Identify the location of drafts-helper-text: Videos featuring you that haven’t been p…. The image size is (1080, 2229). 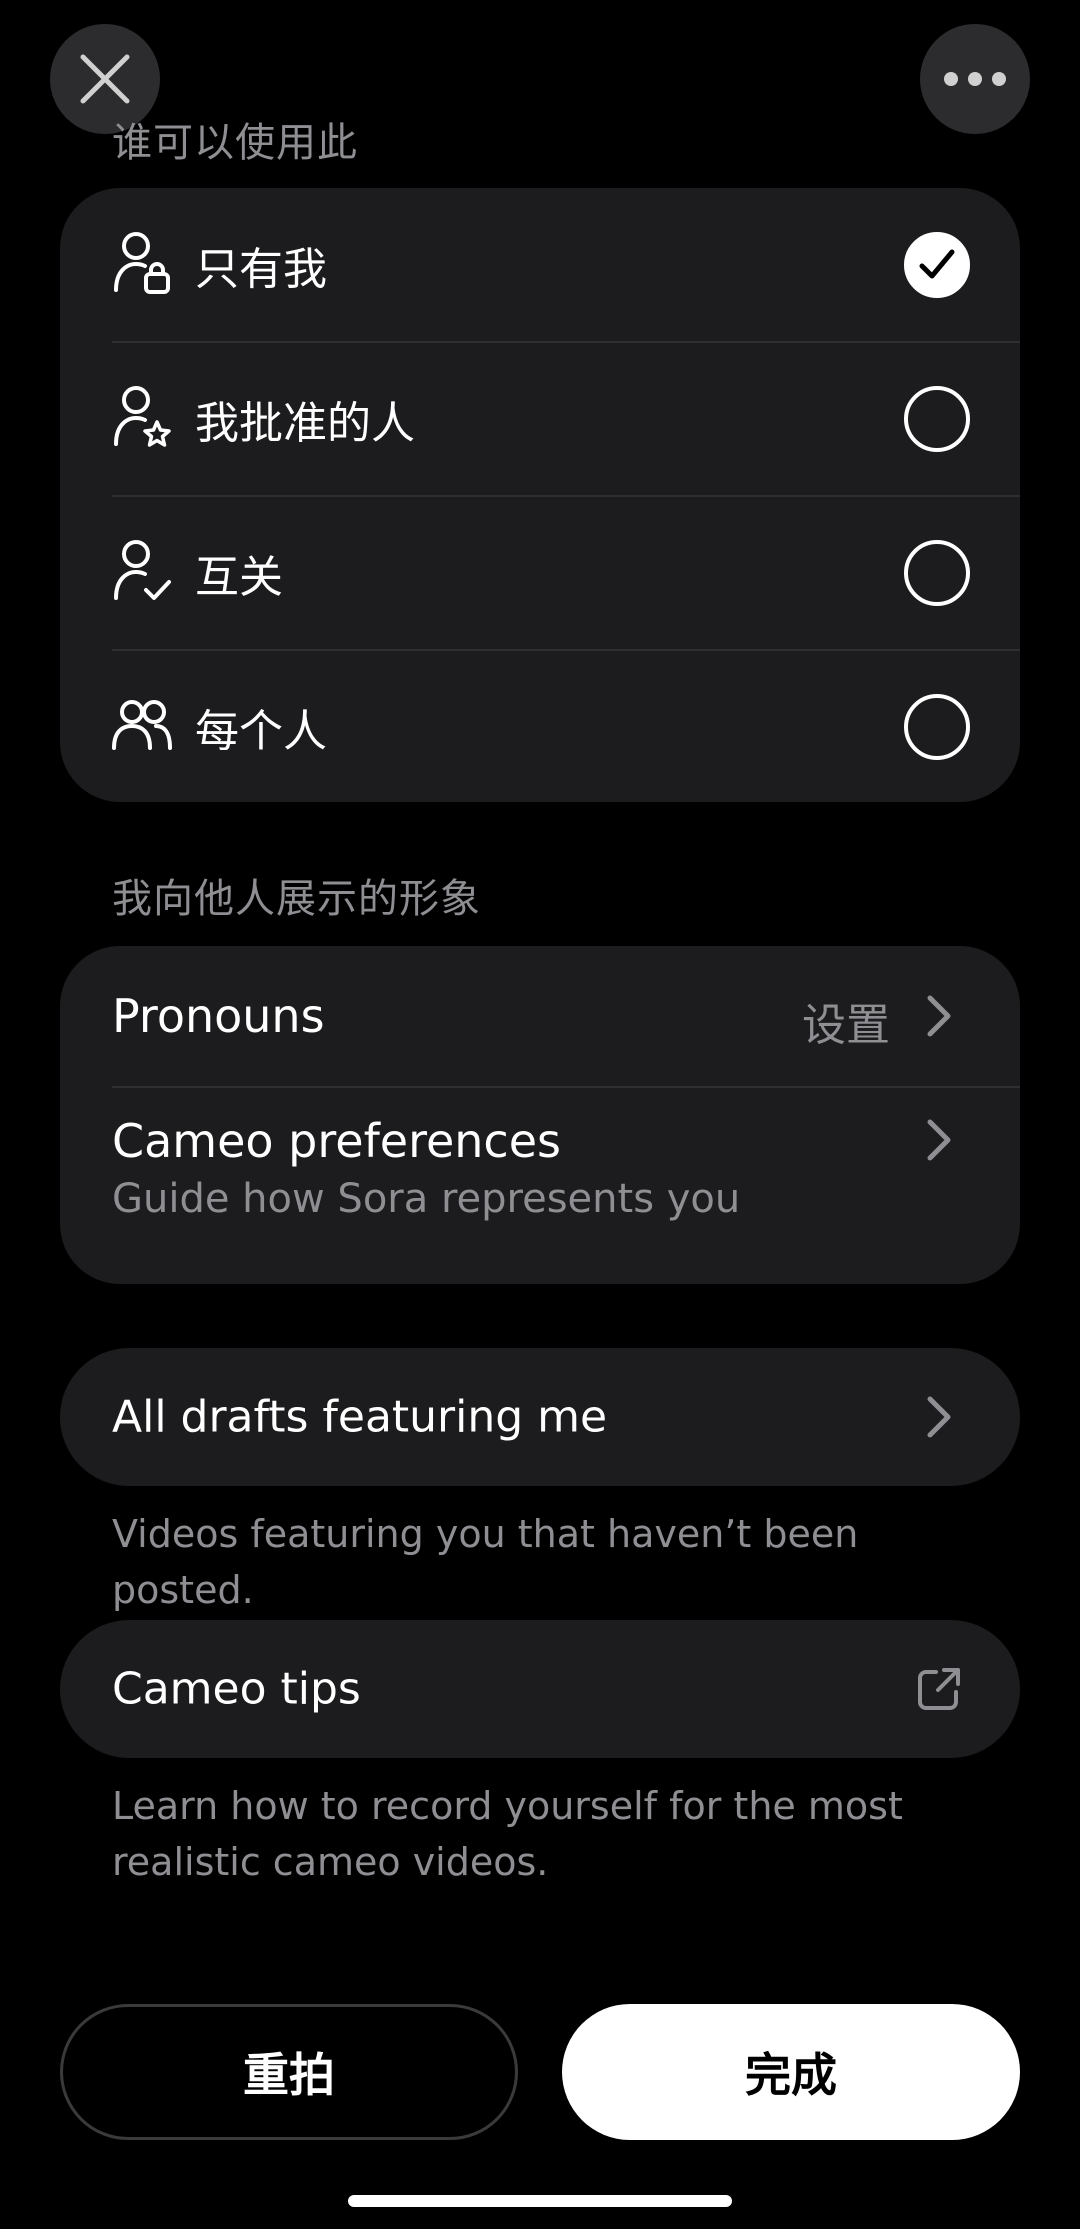
(485, 1562).